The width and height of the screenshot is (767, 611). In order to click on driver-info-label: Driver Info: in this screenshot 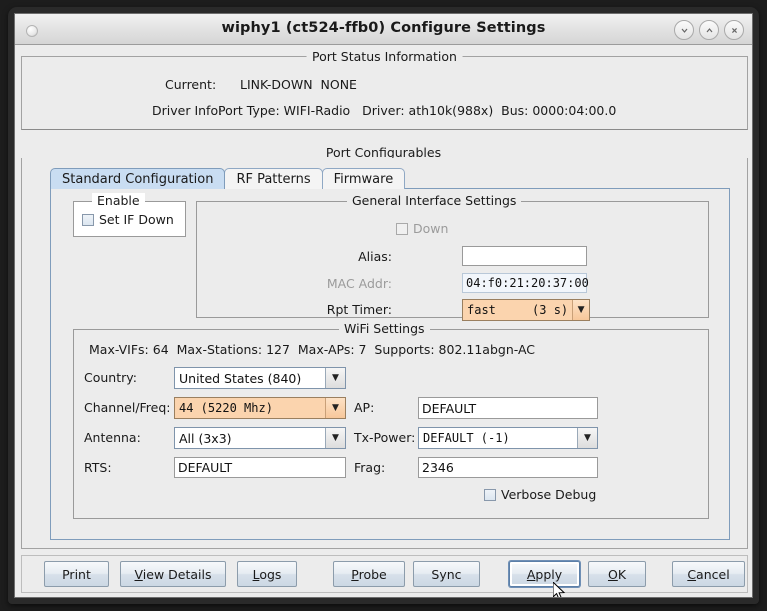, I will do `click(187, 110)`.